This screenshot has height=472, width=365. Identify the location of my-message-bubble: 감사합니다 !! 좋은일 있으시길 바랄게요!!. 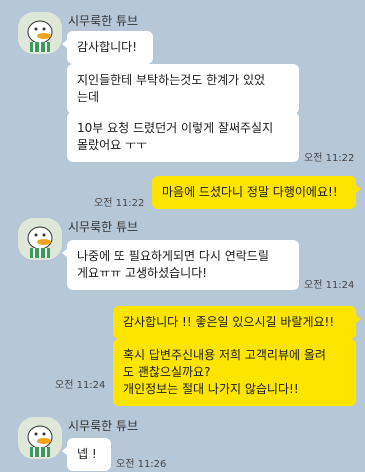
(237, 322).